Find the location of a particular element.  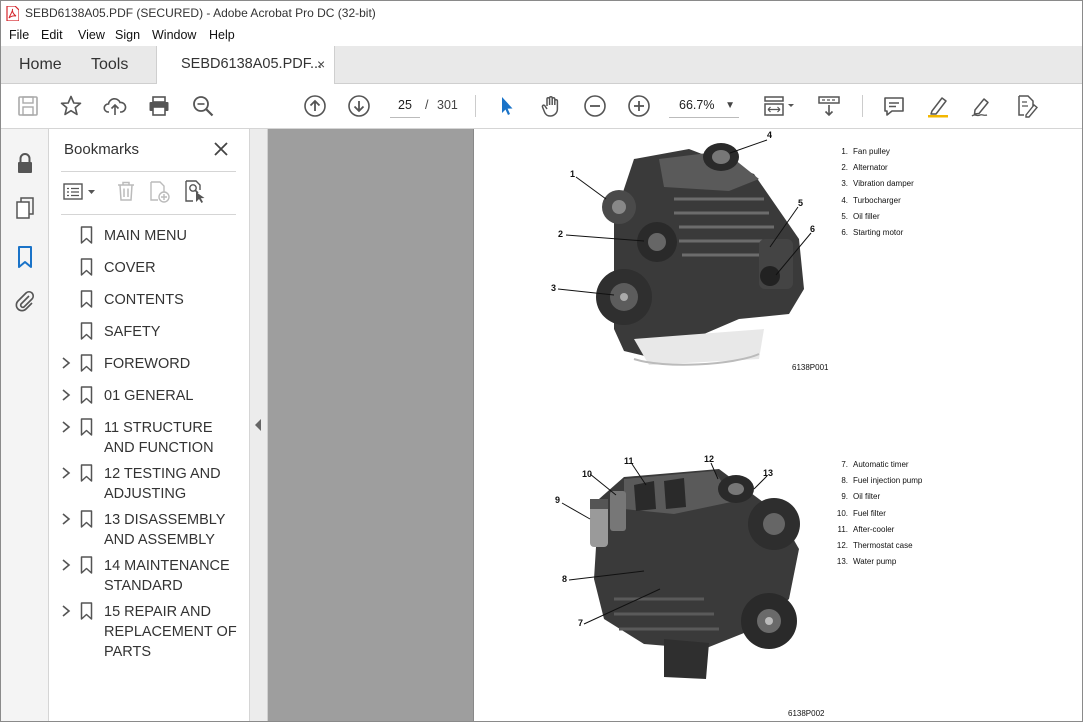

legend-row: 12. Thermostat case is located at coordinates (878, 549).